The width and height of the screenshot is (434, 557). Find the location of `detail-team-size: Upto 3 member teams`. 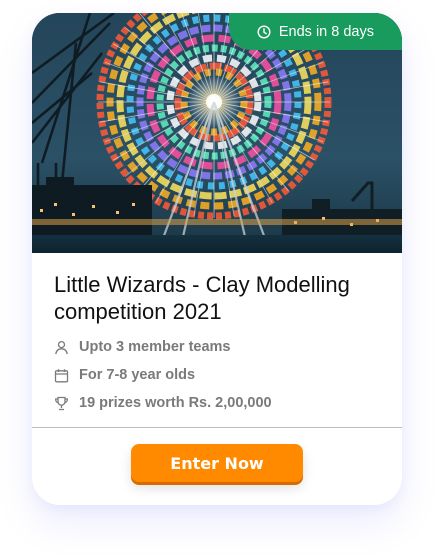

detail-team-size: Upto 3 member teams is located at coordinates (163, 347).